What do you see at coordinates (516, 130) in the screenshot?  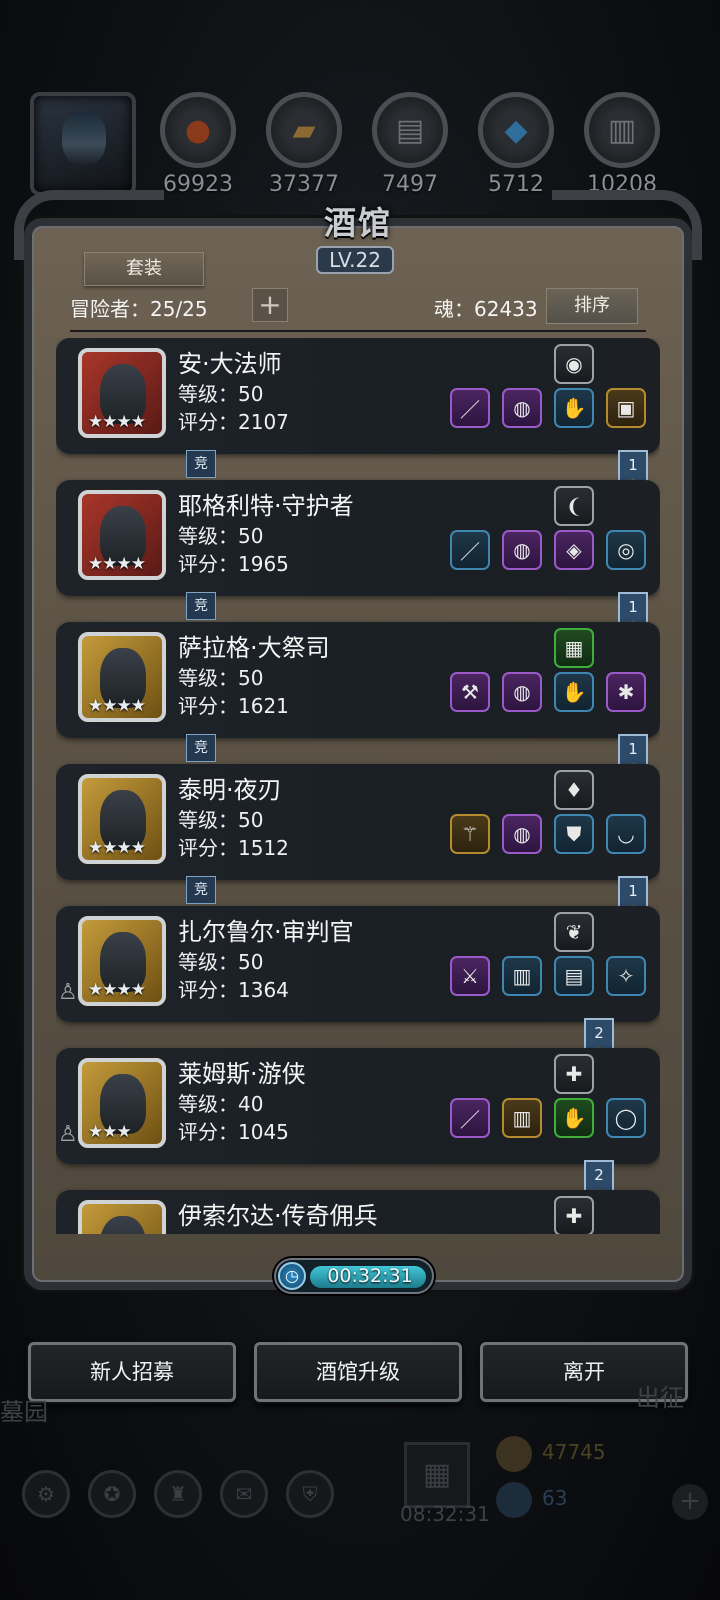 I see `crystal-icon: ◆` at bounding box center [516, 130].